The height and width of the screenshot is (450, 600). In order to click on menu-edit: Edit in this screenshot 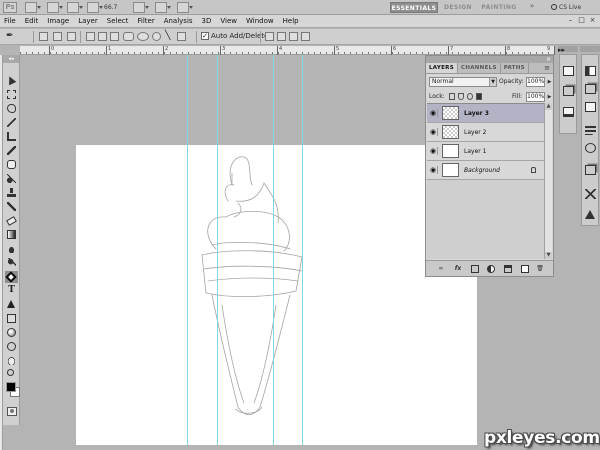, I will do `click(32, 21)`.